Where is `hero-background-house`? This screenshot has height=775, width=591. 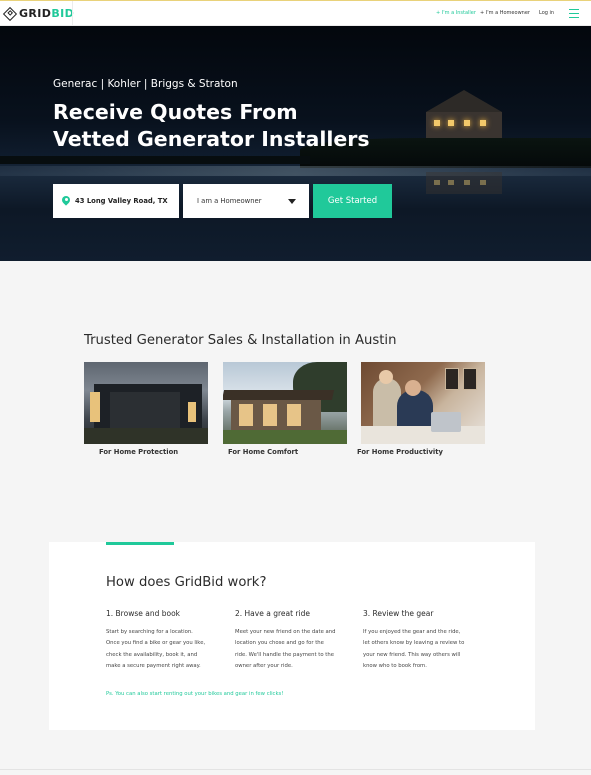
hero-background-house is located at coordinates (463, 114).